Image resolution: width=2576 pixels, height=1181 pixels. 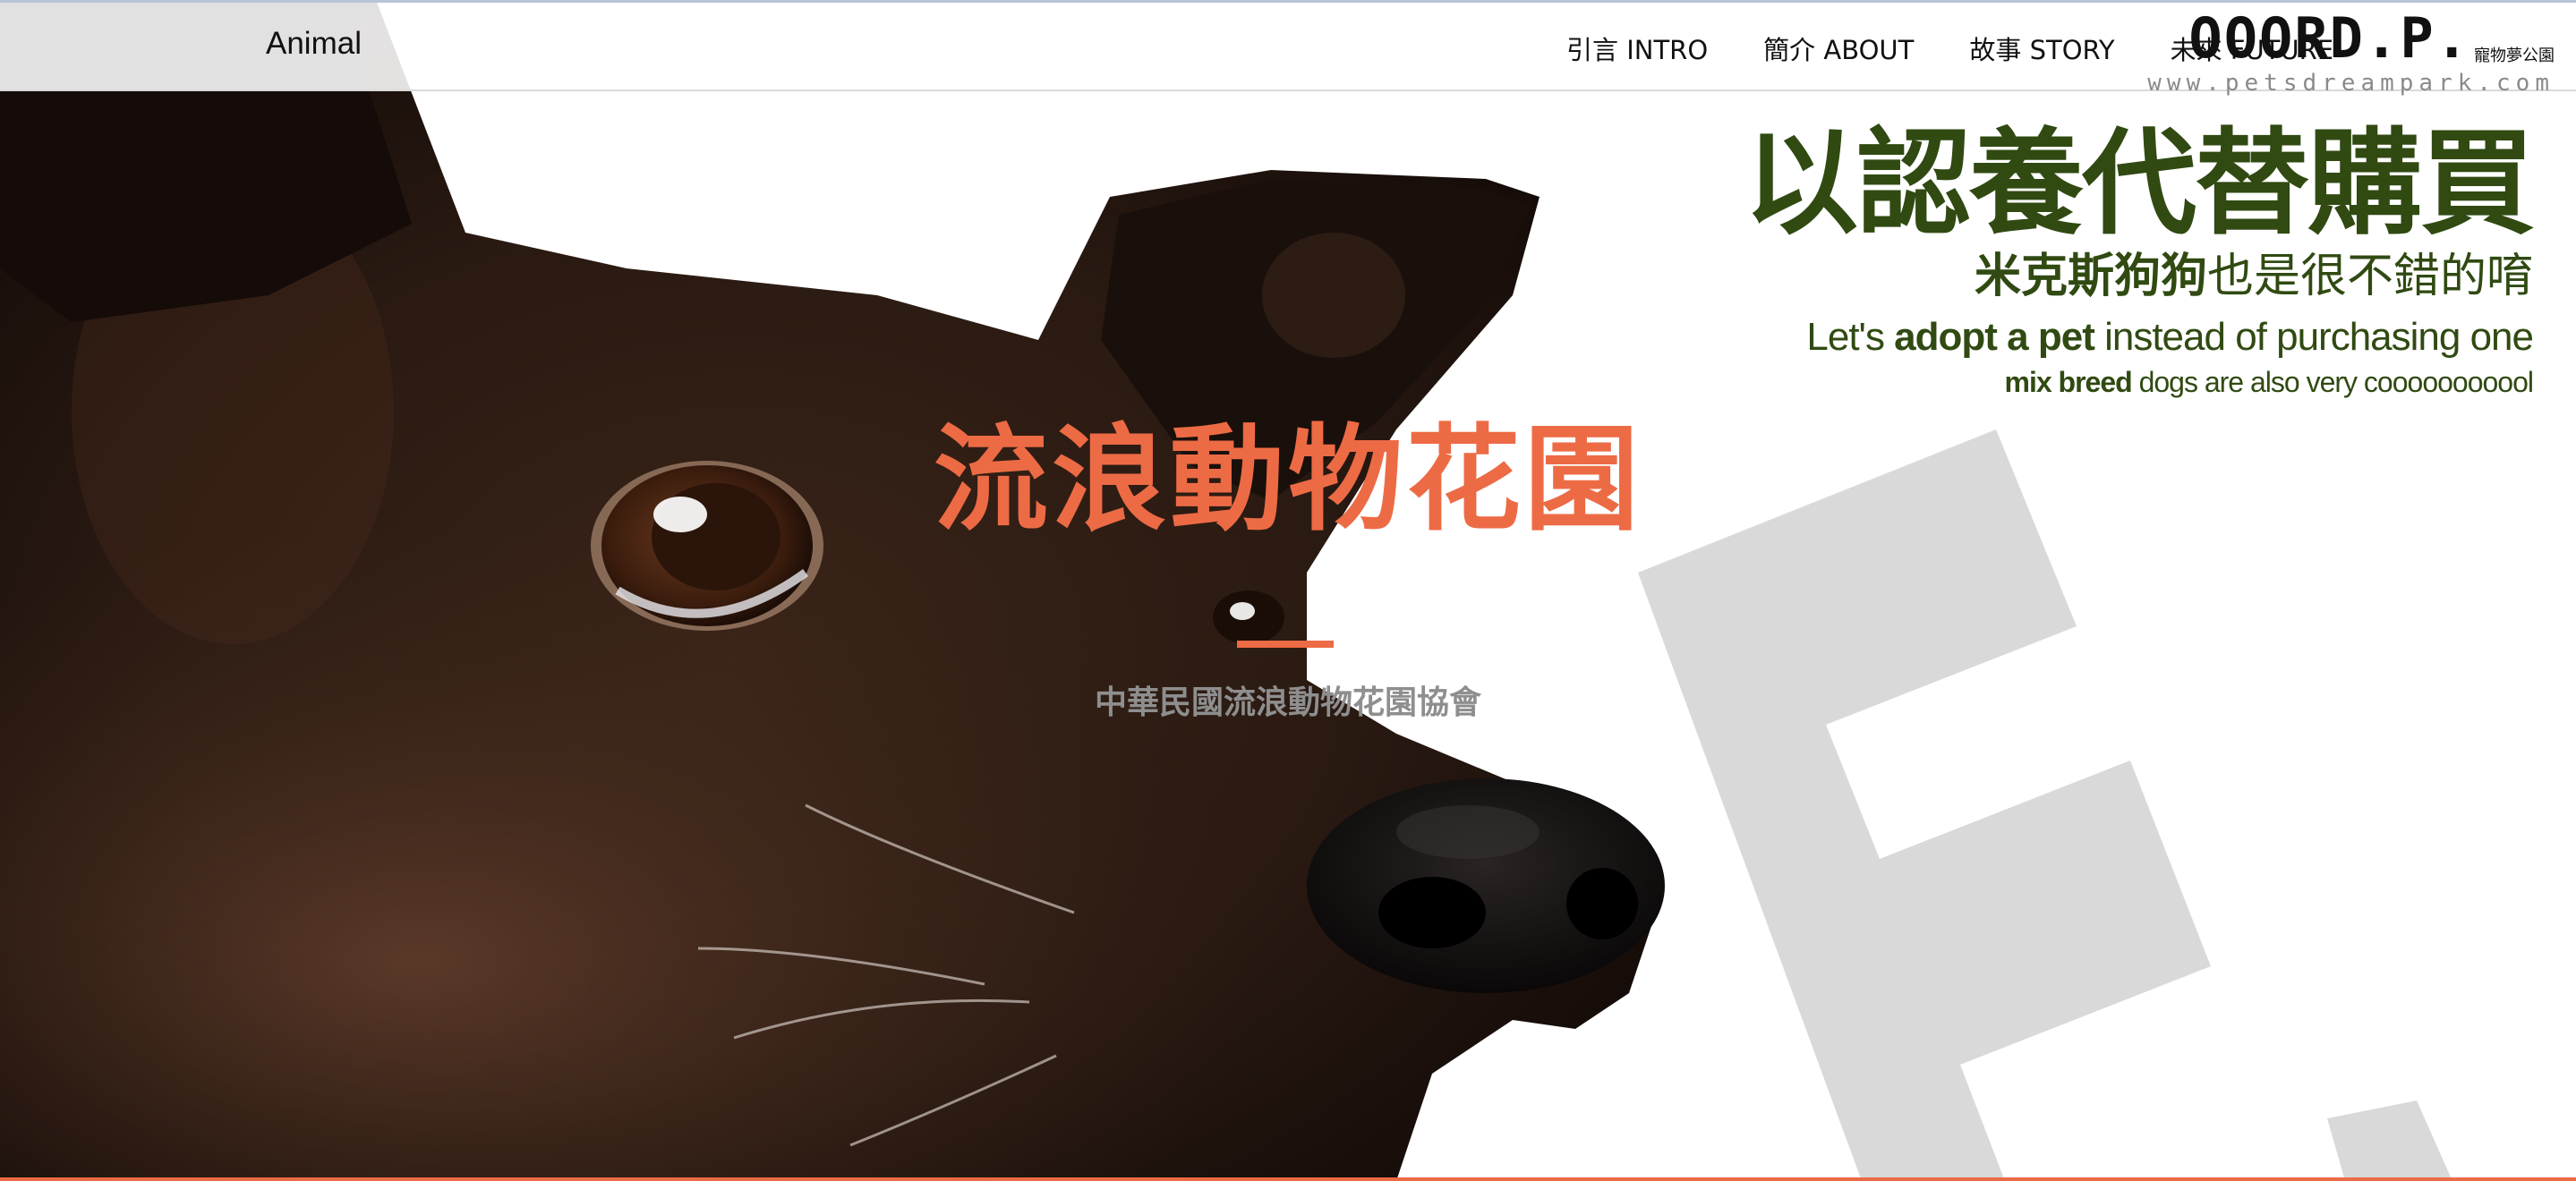 I want to click on promo-en1-bold: adopt a pet, so click(x=1994, y=337).